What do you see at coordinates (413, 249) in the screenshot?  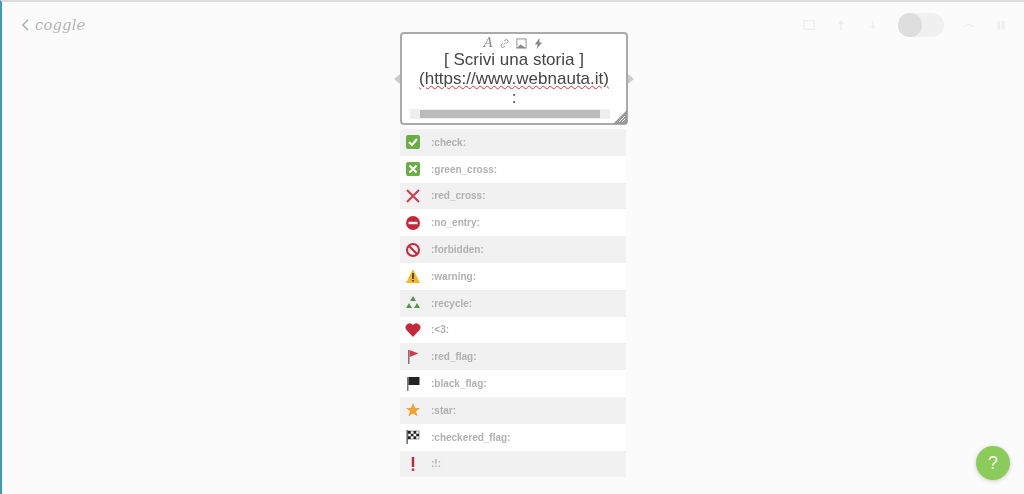 I see `forbidden-icon` at bounding box center [413, 249].